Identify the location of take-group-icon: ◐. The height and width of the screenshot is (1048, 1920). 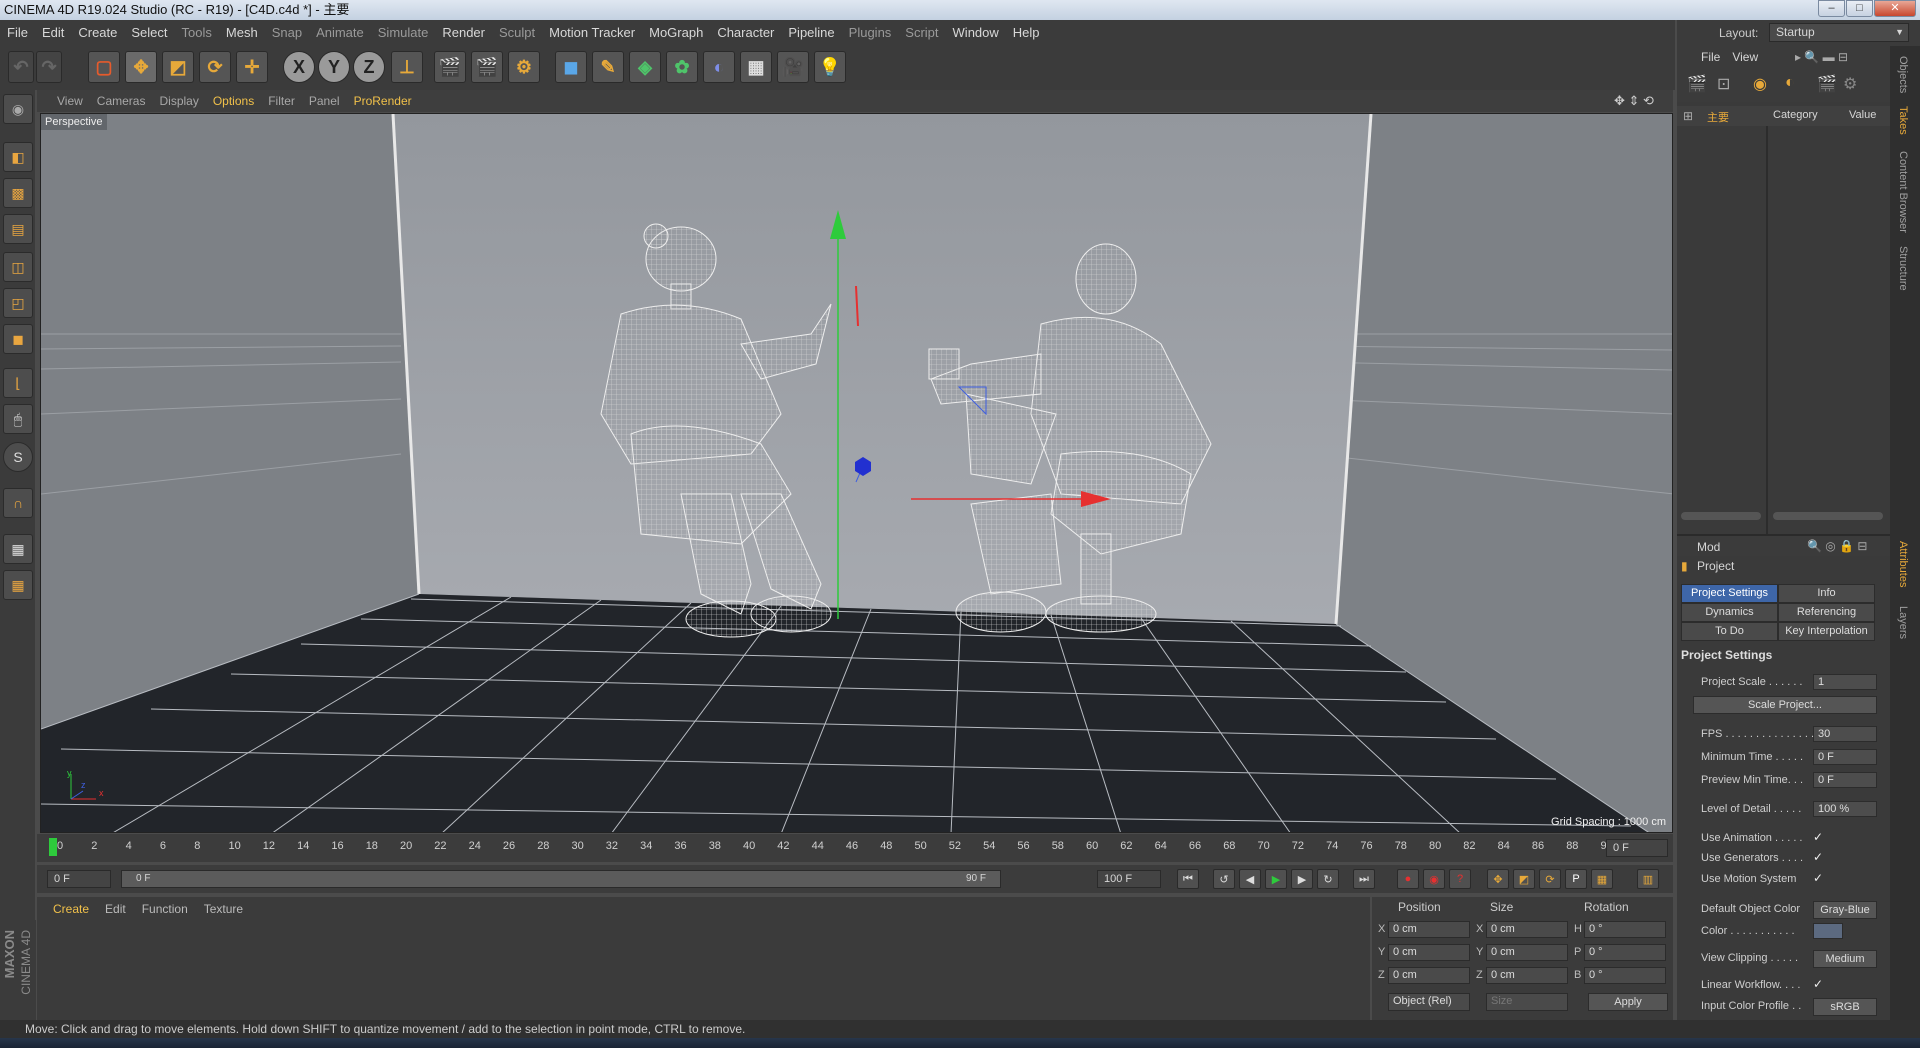
(1790, 83).